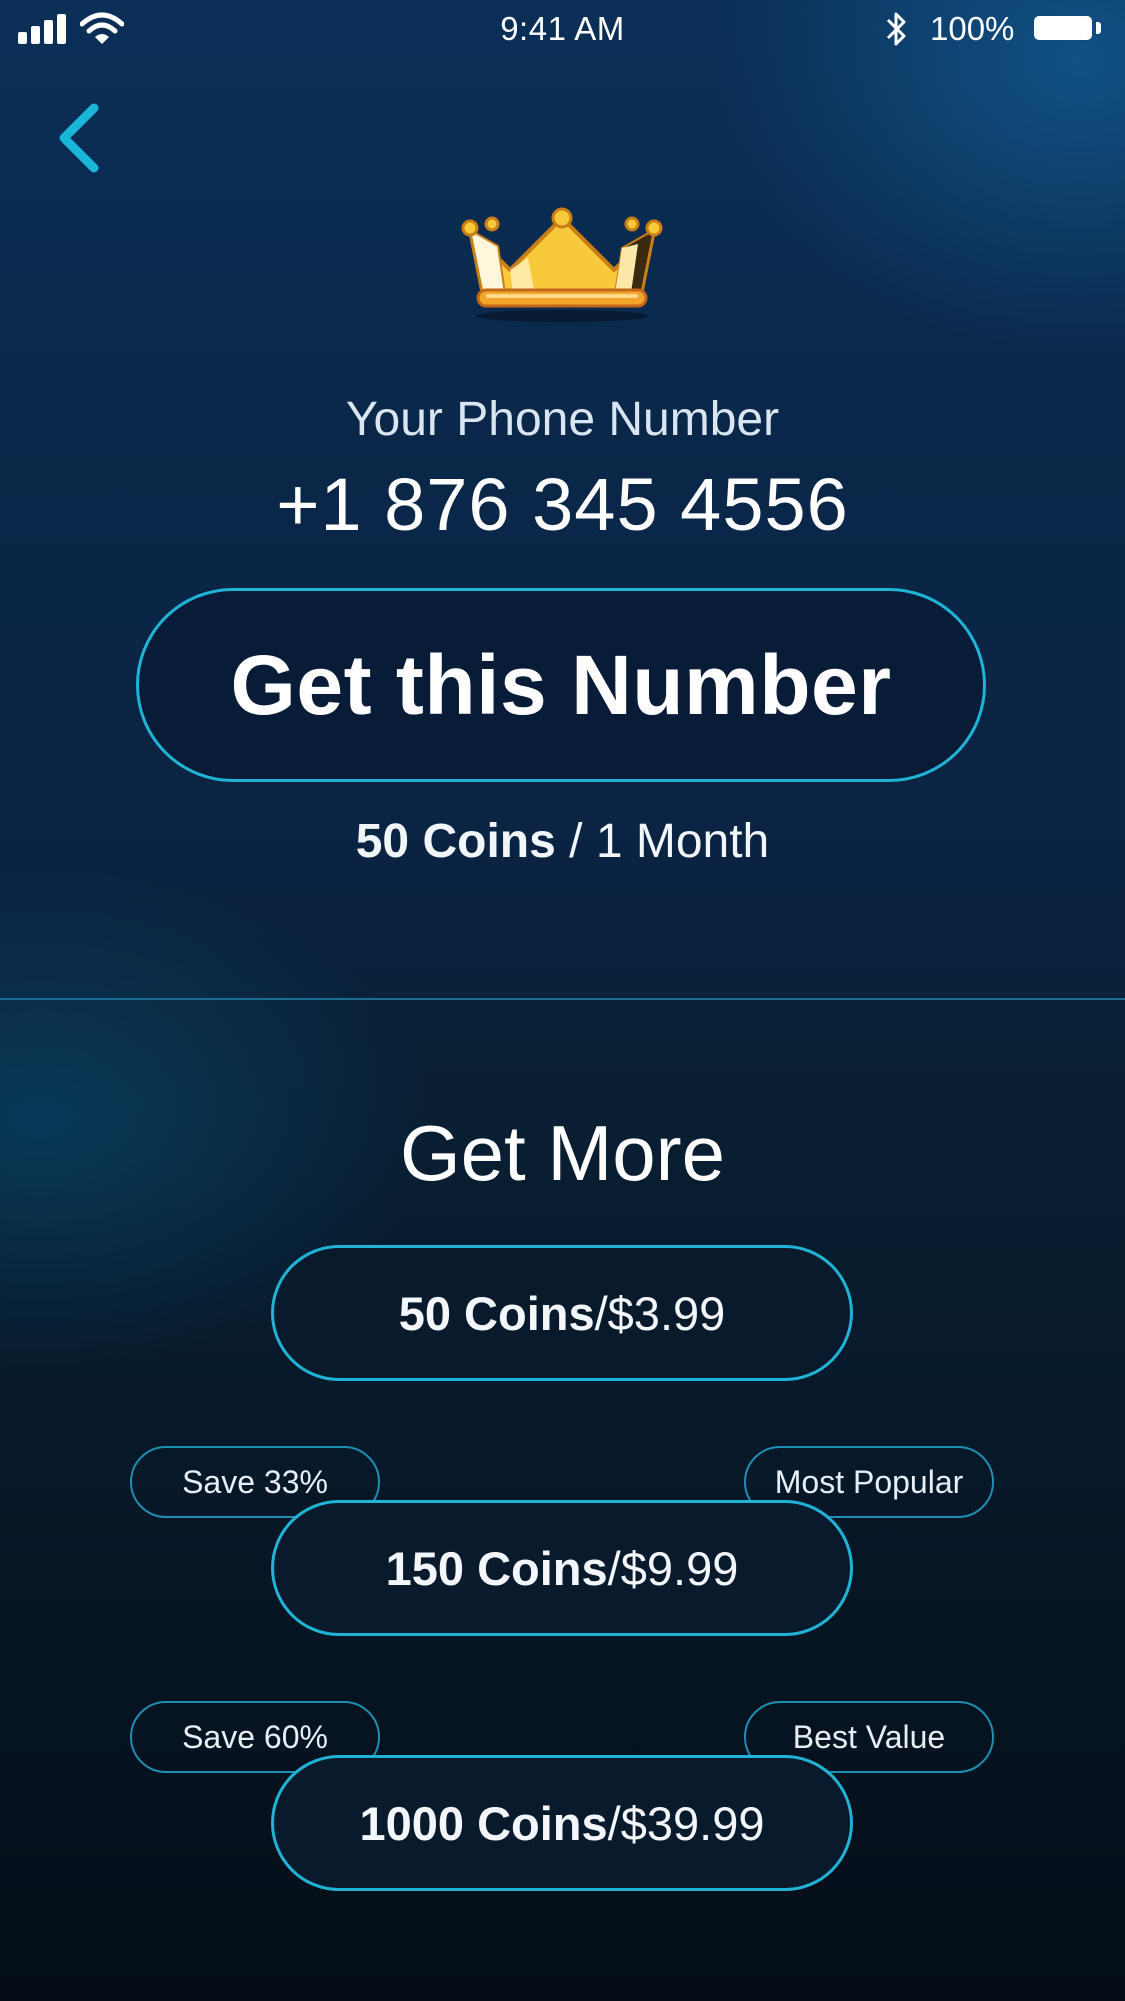  What do you see at coordinates (455, 841) in the screenshot?
I see `number-price-coins: 50 Coins` at bounding box center [455, 841].